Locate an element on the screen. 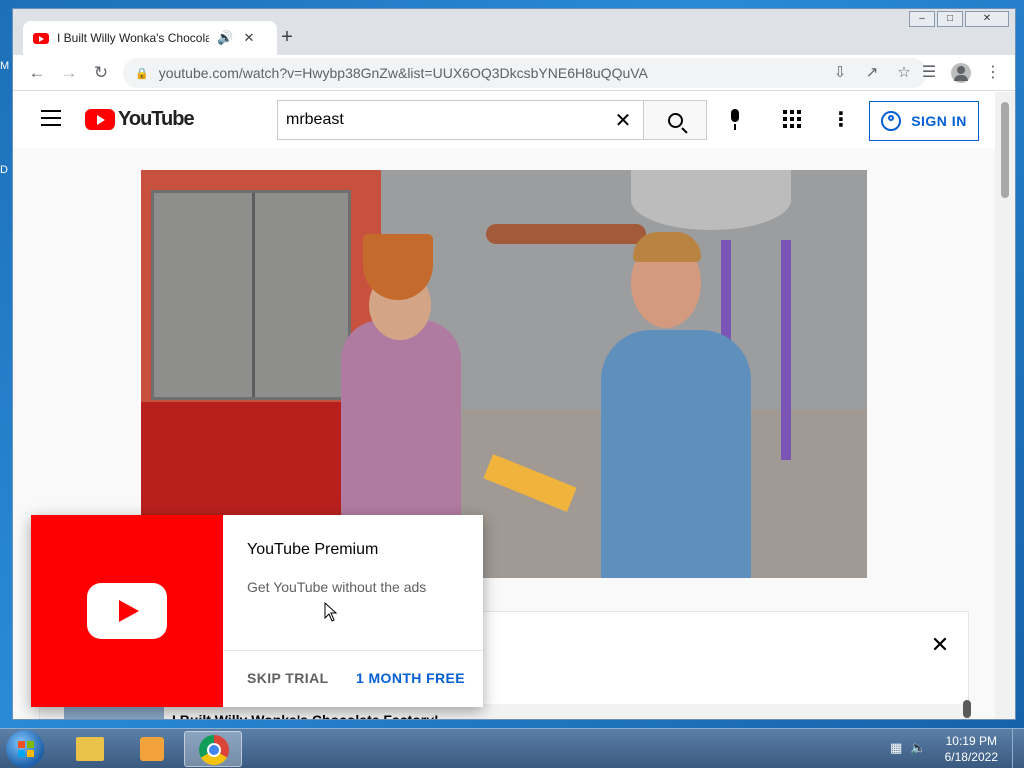 The height and width of the screenshot is (768, 1024). search-input: mrbeast ✕ is located at coordinates (460, 120).